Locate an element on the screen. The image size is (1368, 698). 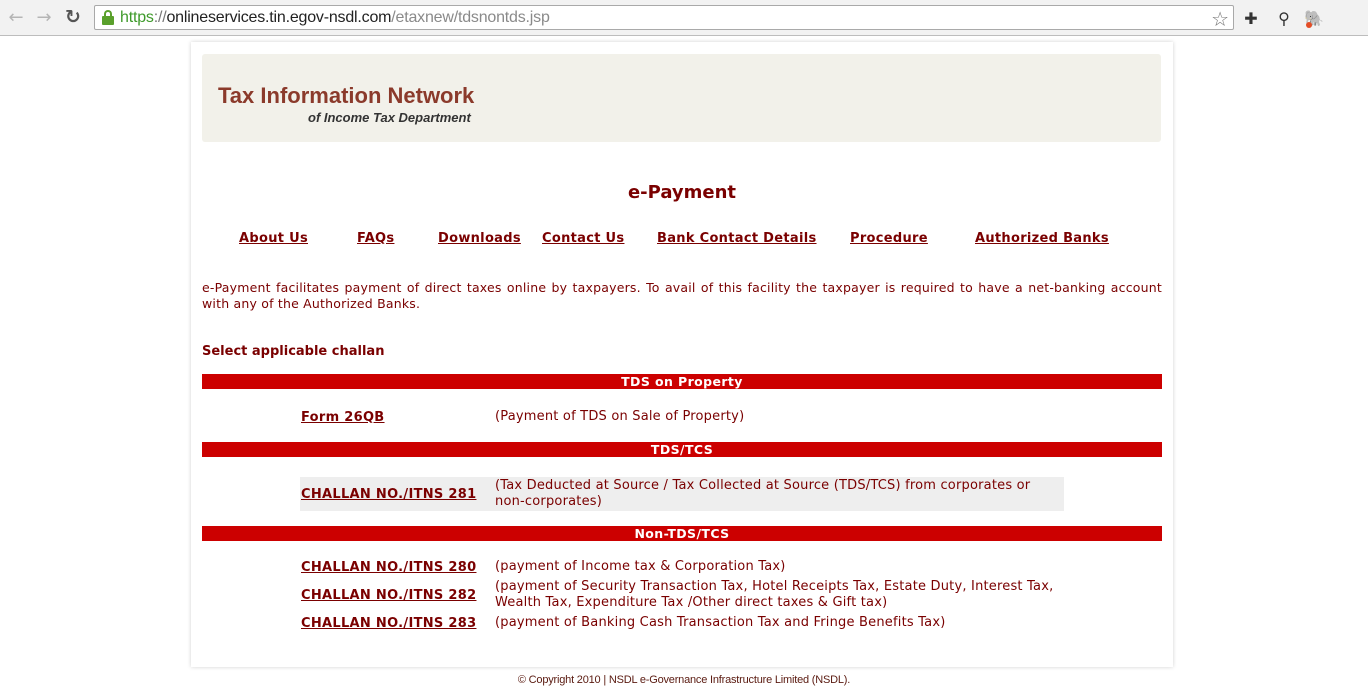
bookmark-star-icon: ☆ is located at coordinates (1220, 19).